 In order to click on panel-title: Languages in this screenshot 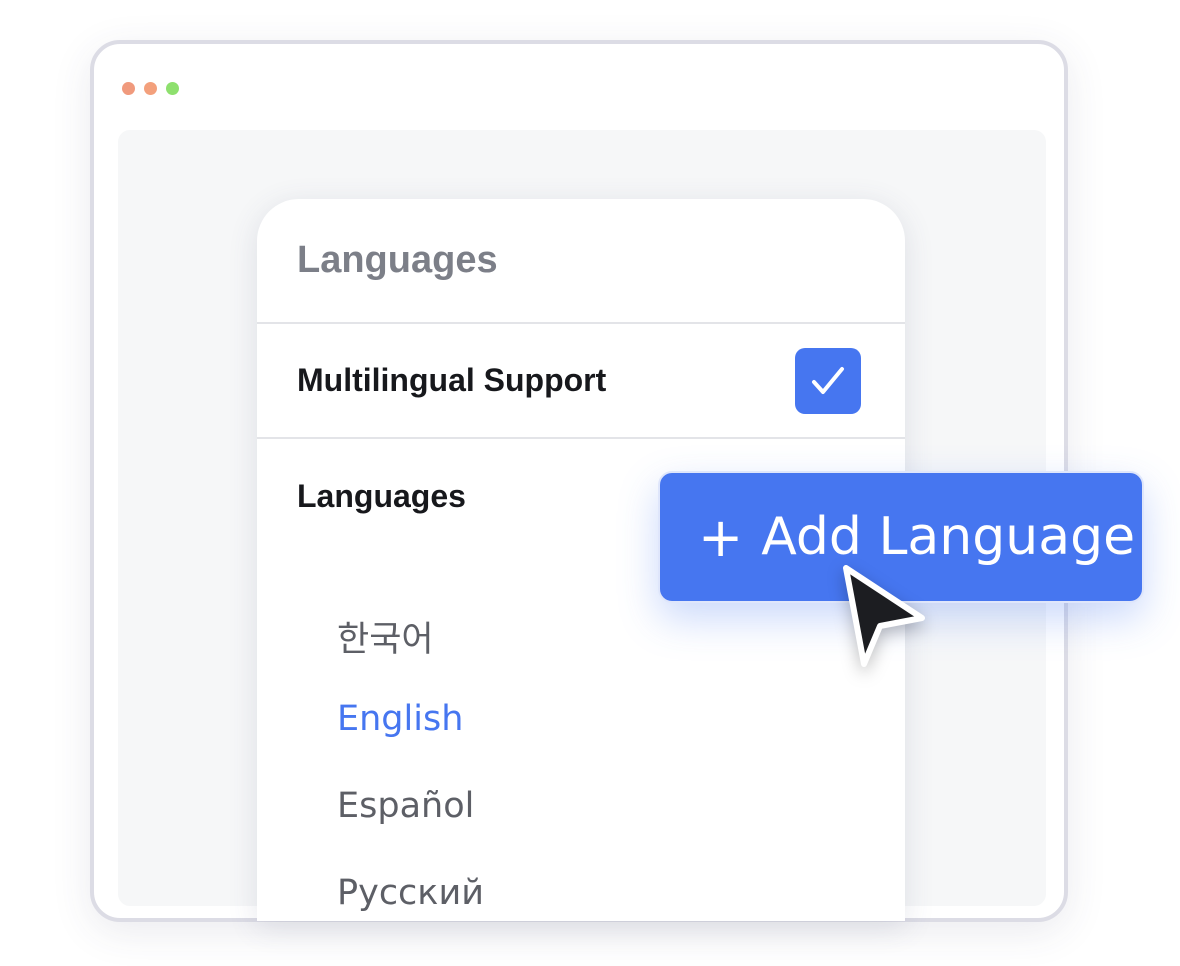, I will do `click(397, 260)`.